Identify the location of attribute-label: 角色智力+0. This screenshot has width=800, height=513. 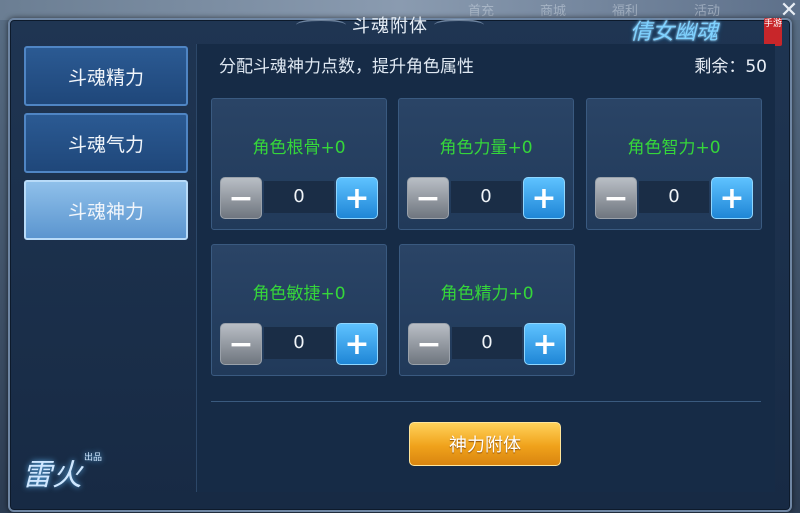
(674, 148).